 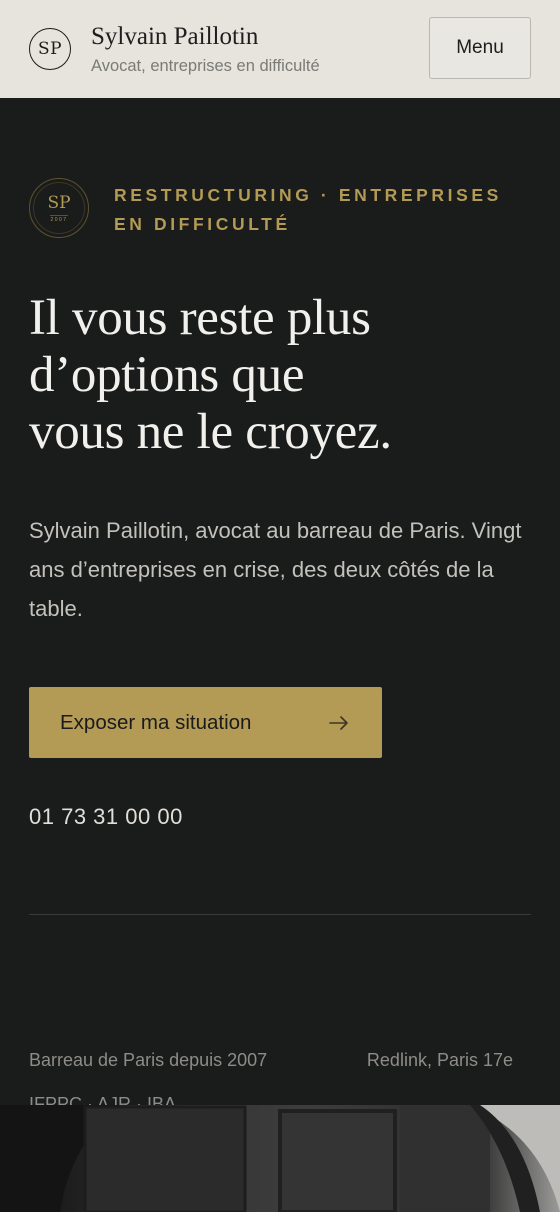 I want to click on expose-situation-button: Exposer ma situation, so click(x=205, y=722).